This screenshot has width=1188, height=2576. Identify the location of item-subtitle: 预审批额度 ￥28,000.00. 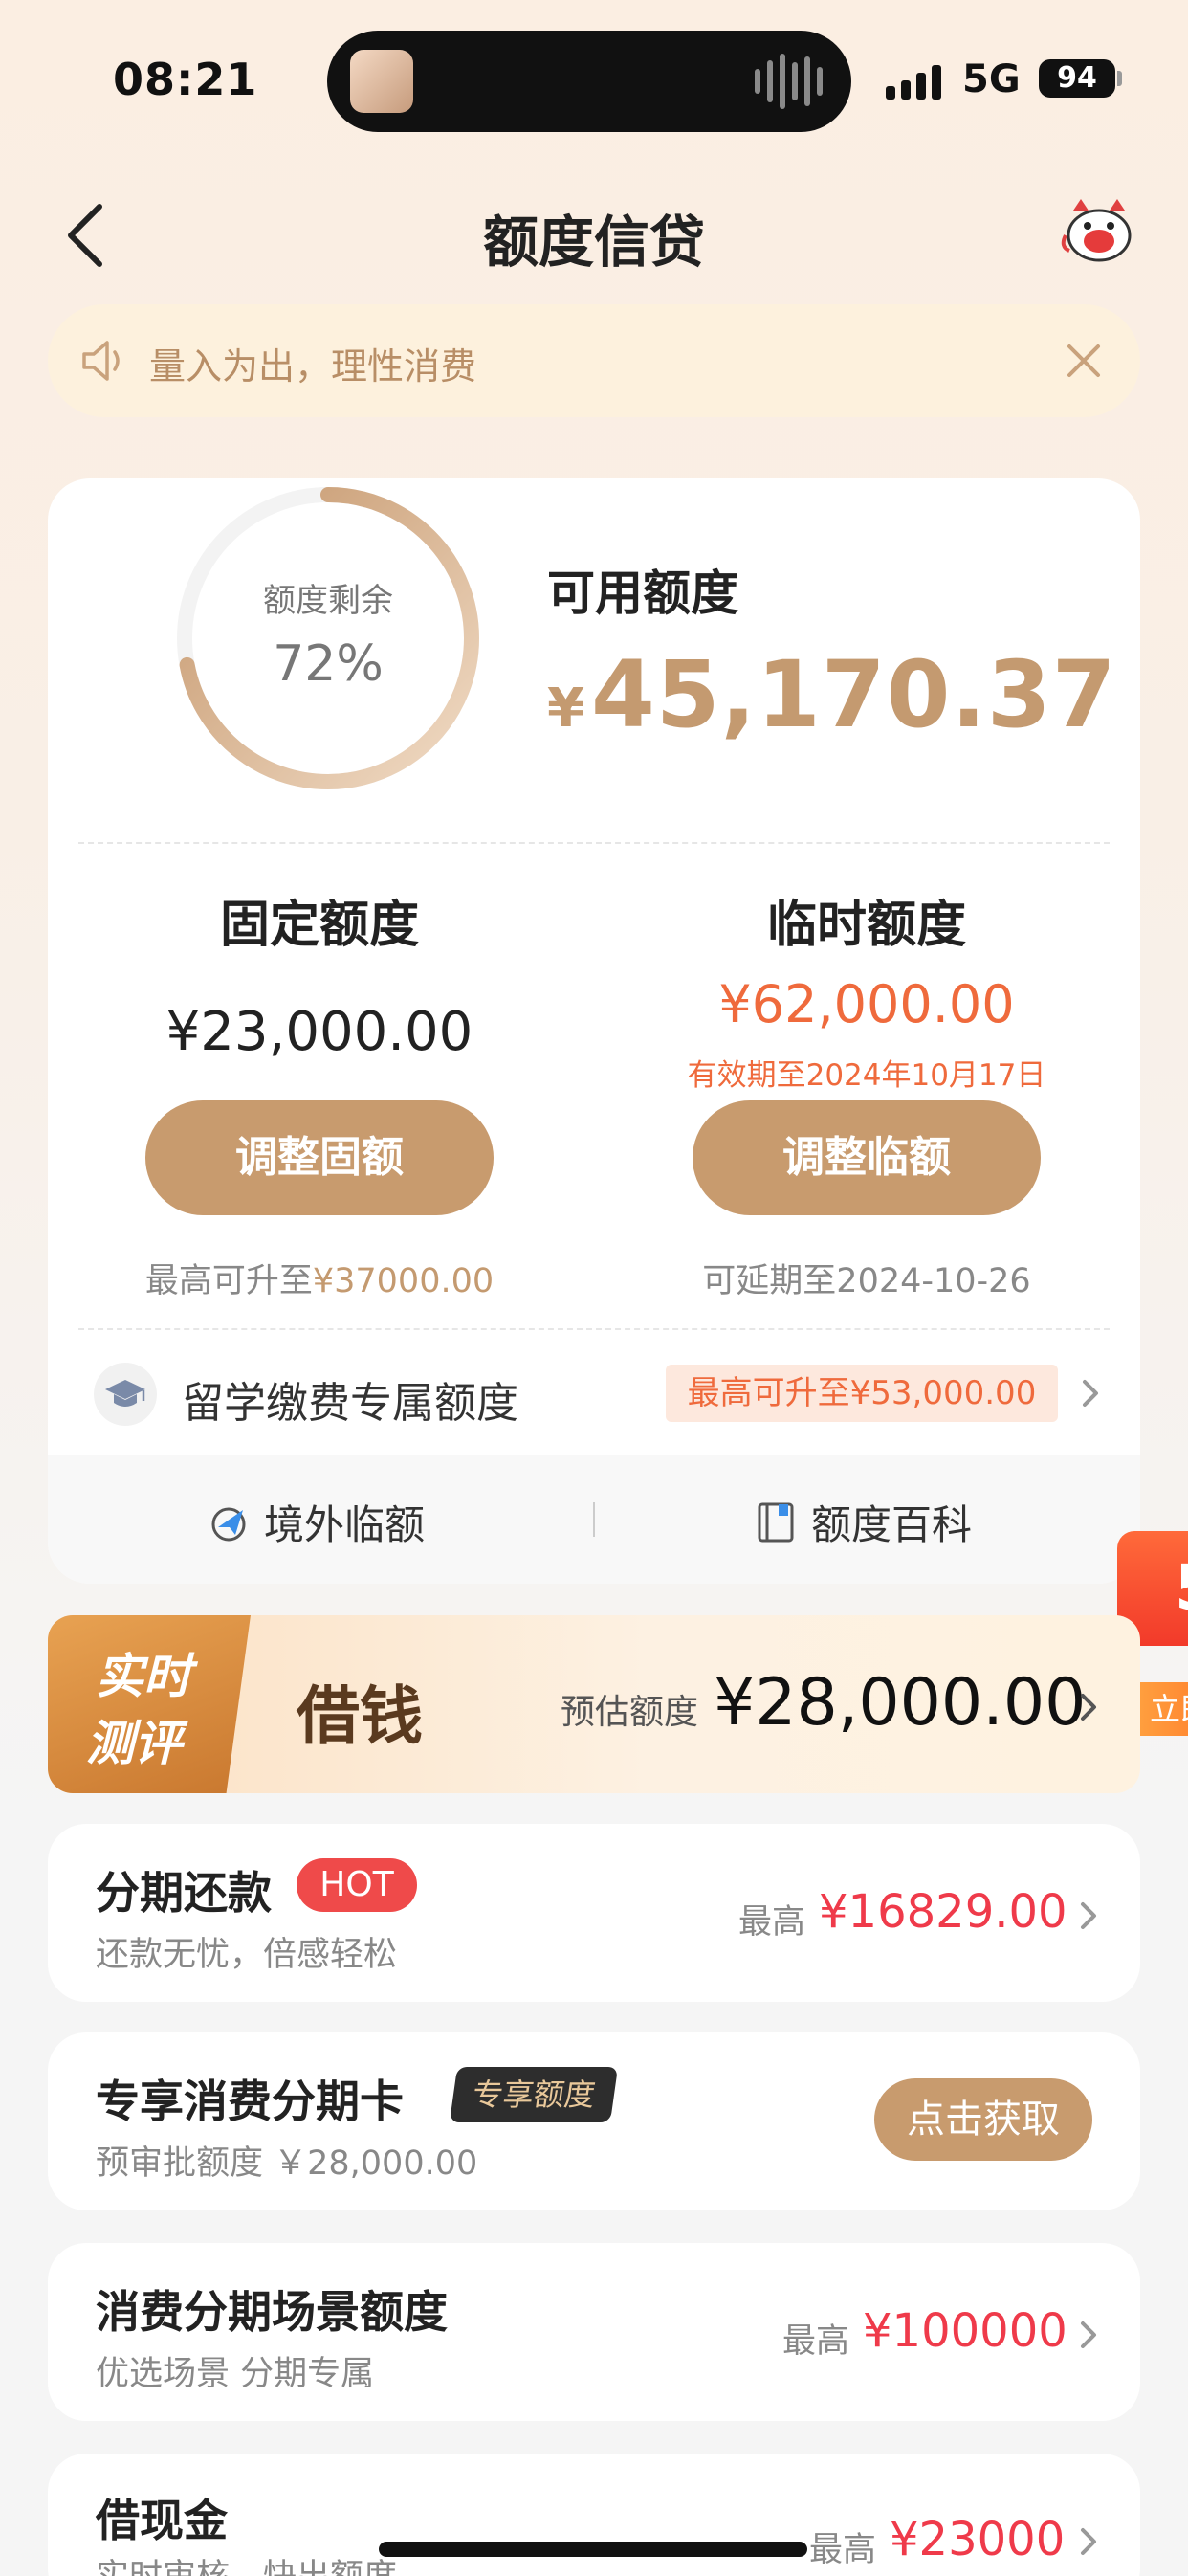
(287, 2163).